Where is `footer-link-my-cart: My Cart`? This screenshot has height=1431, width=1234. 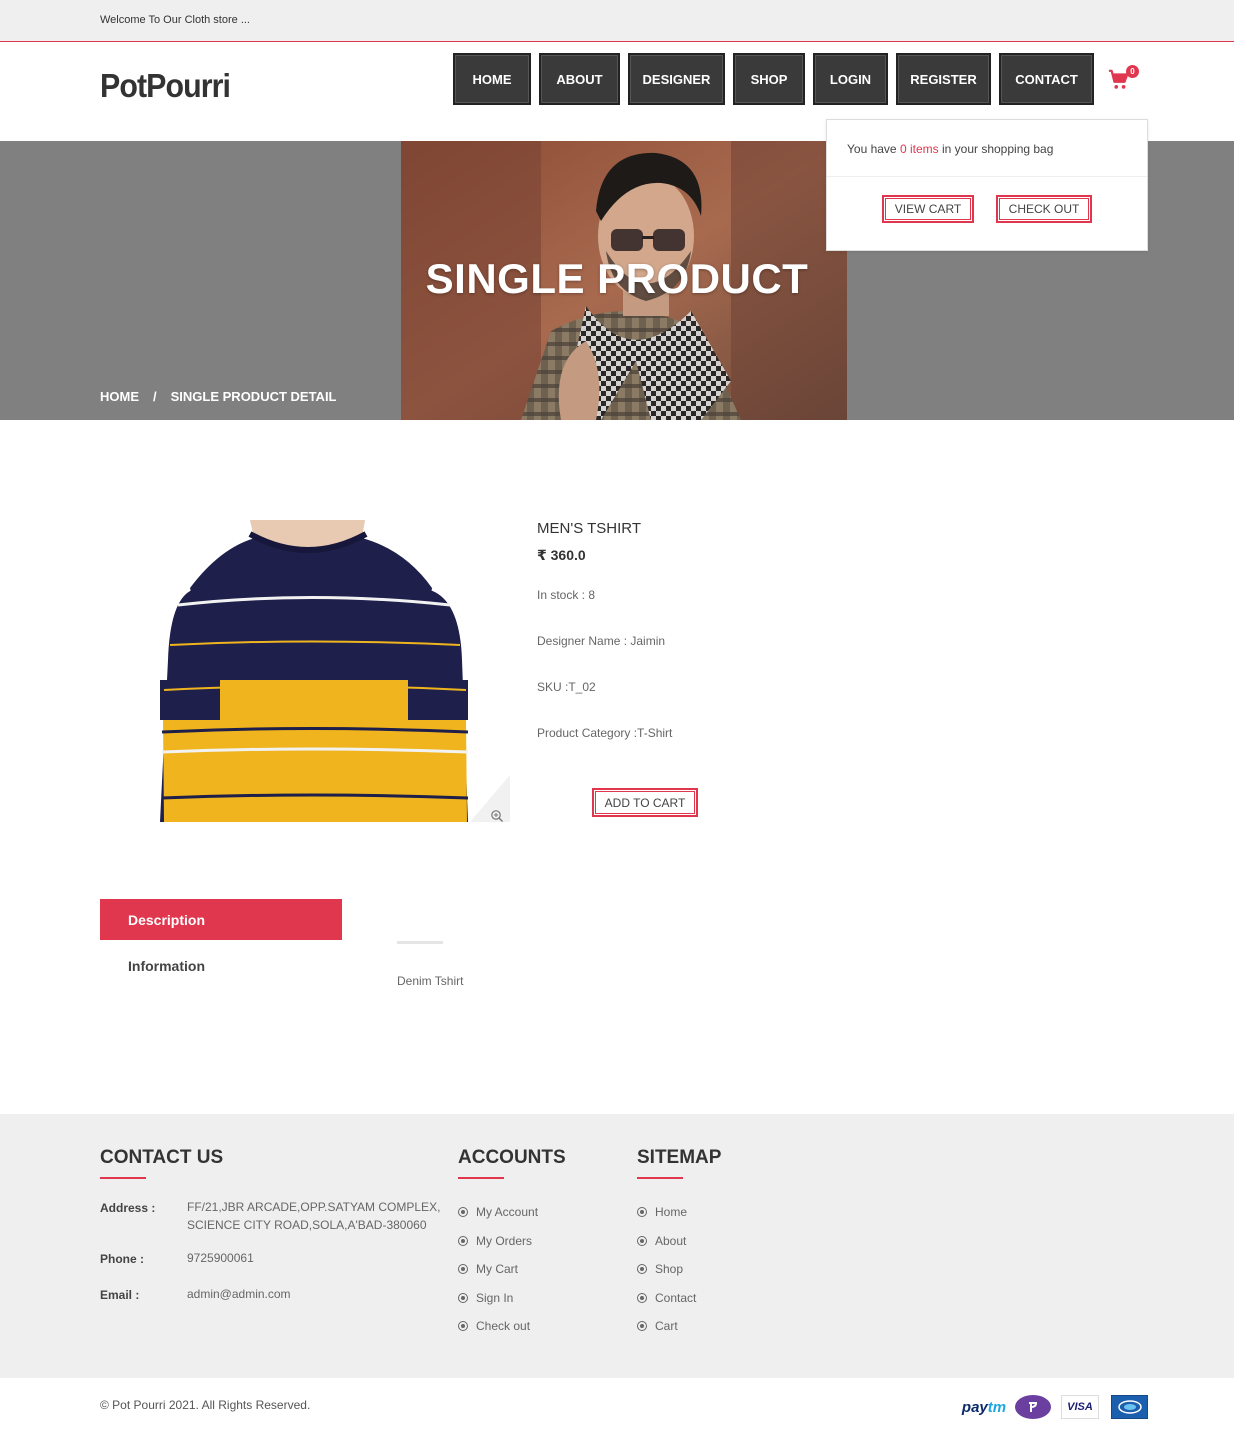
footer-link-my-cart: My Cart is located at coordinates (488, 1269).